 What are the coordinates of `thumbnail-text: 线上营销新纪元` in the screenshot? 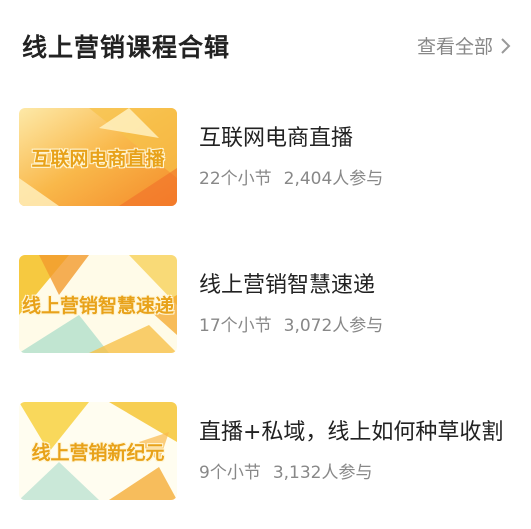 It's located at (98, 453).